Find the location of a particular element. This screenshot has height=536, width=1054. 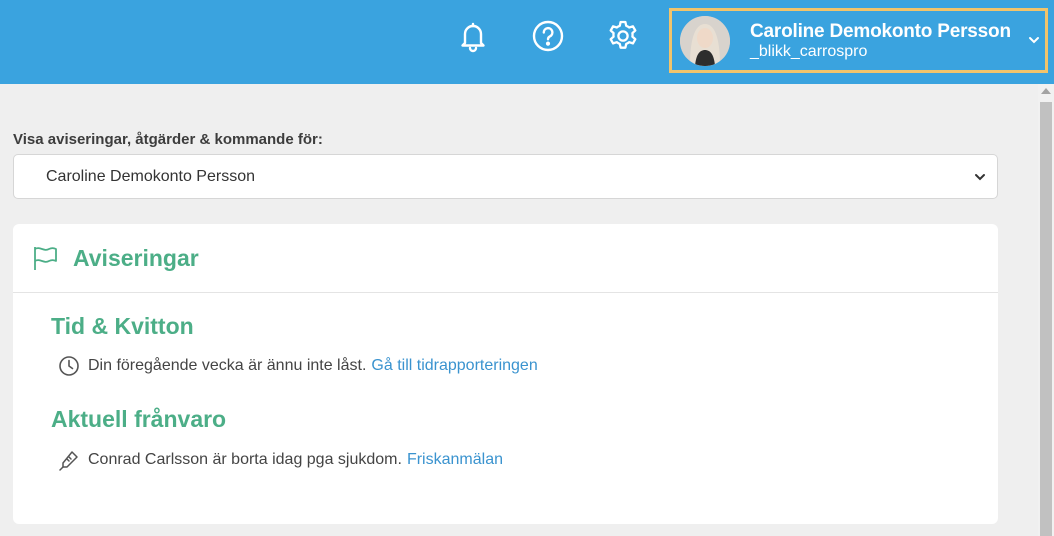

card-header: Aviseringar is located at coordinates (505, 258).